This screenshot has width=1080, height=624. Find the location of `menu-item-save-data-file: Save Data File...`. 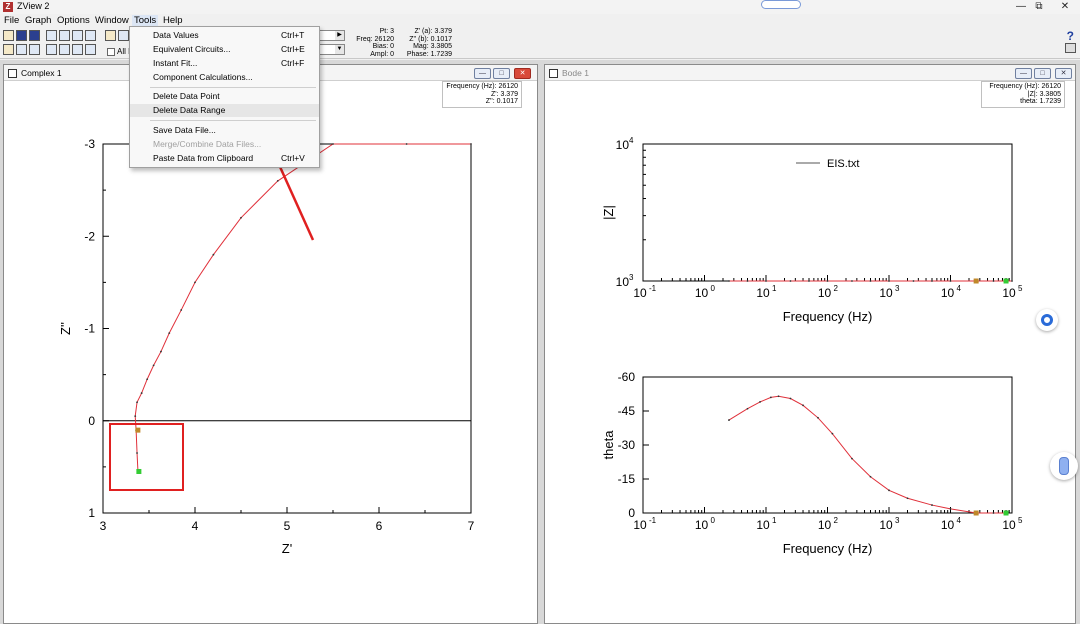

menu-item-save-data-file: Save Data File... is located at coordinates (224, 130).